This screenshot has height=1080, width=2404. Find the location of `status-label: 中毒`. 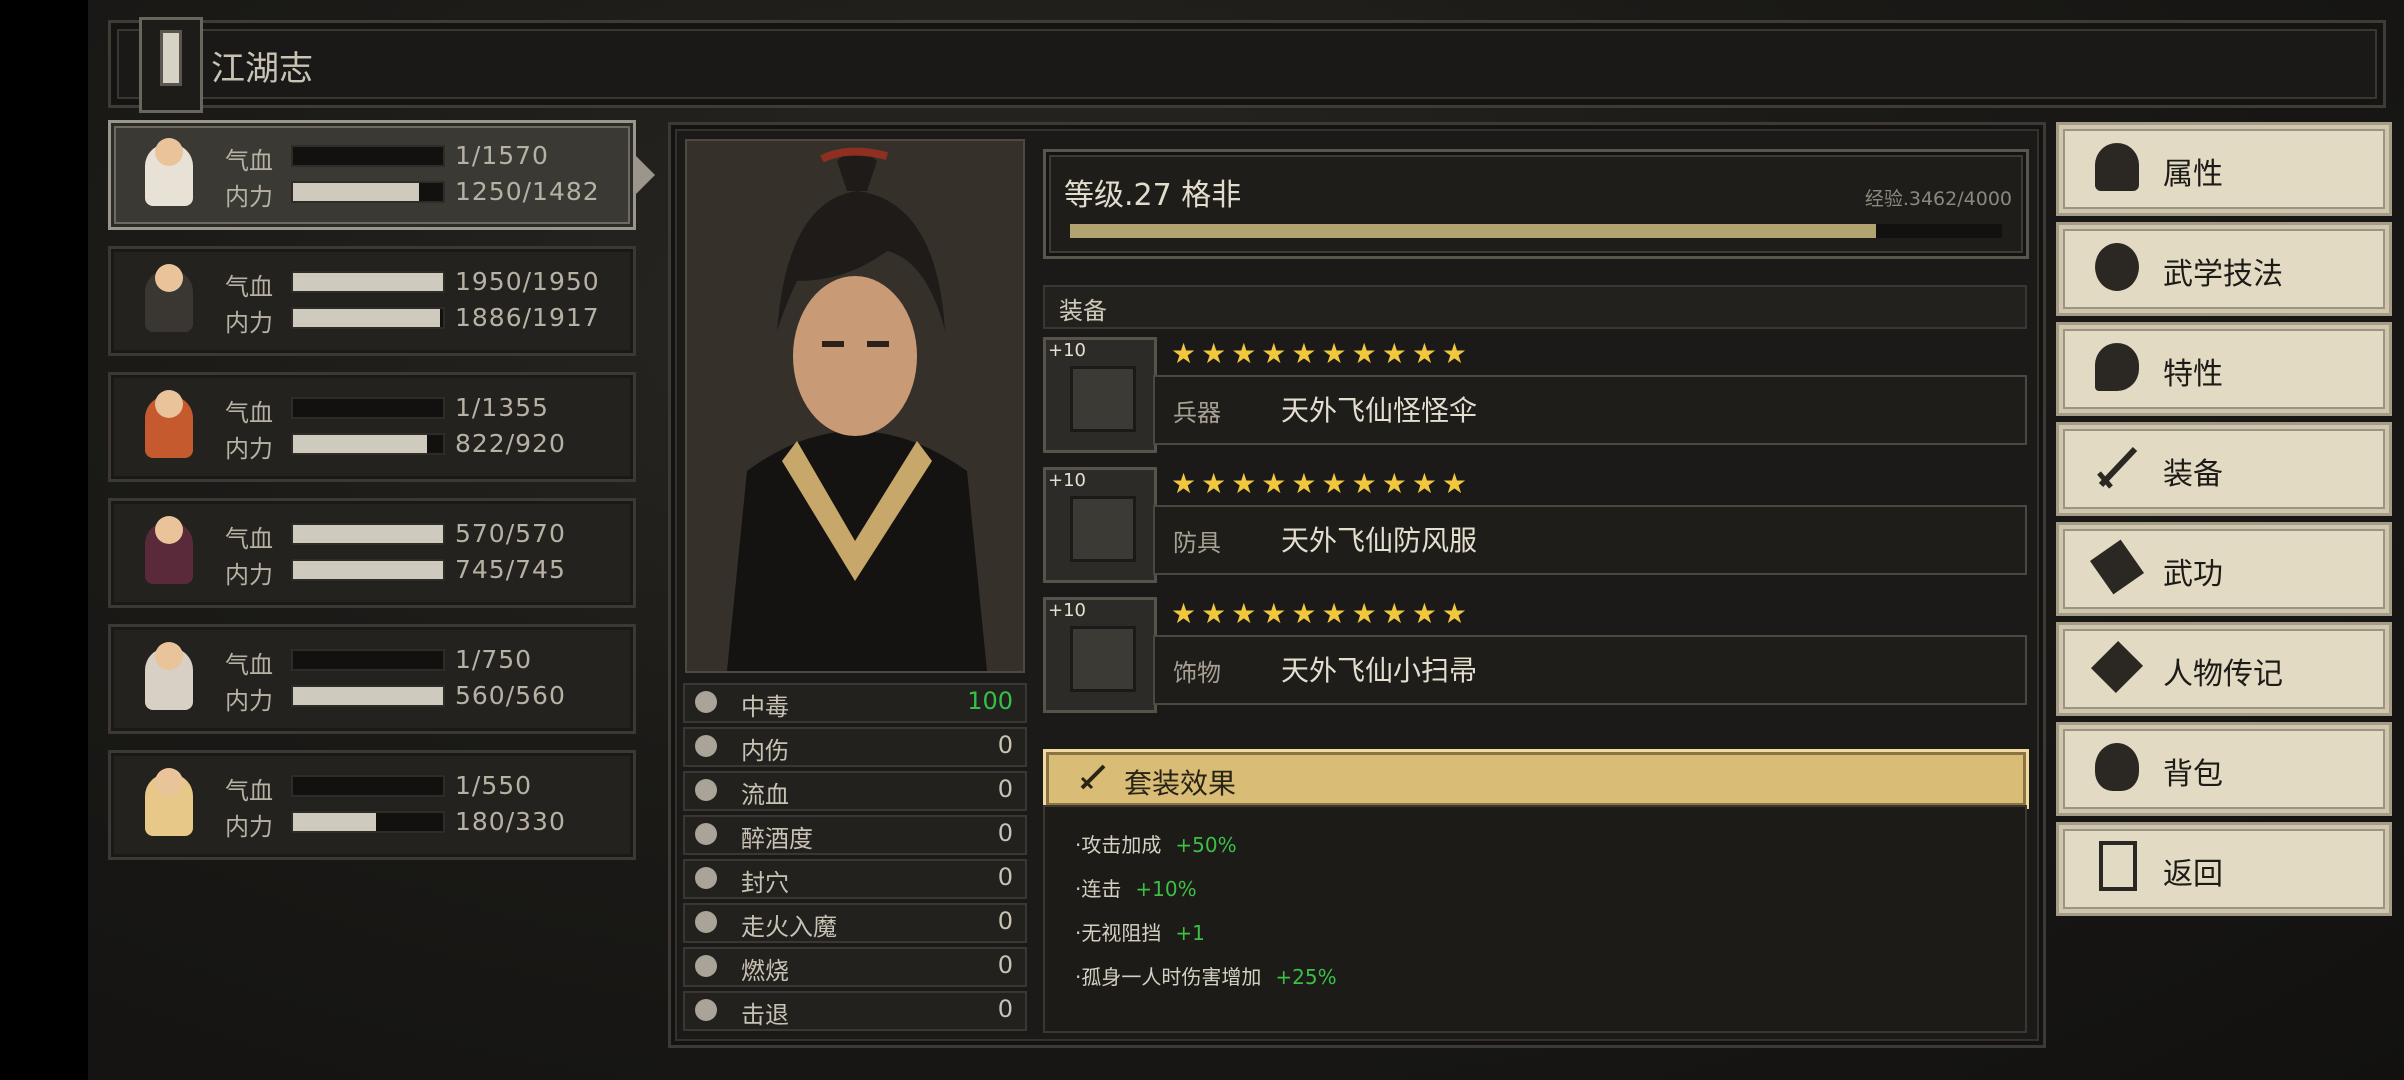

status-label: 中毒 is located at coordinates (765, 707).